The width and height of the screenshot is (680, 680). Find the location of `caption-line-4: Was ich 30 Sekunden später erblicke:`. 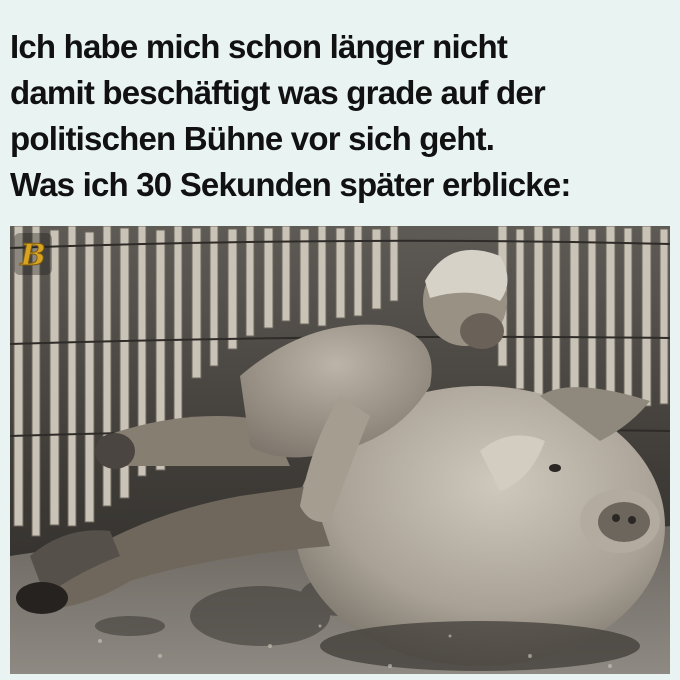

caption-line-4: Was ich 30 Sekunden später erblicke: is located at coordinates (290, 184).